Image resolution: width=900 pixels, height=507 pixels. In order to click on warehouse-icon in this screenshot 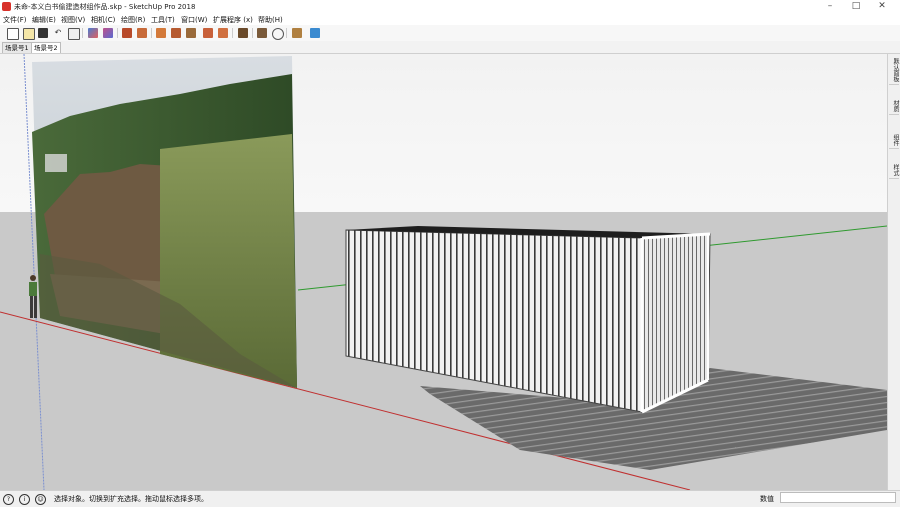, I will do `click(297, 33)`.